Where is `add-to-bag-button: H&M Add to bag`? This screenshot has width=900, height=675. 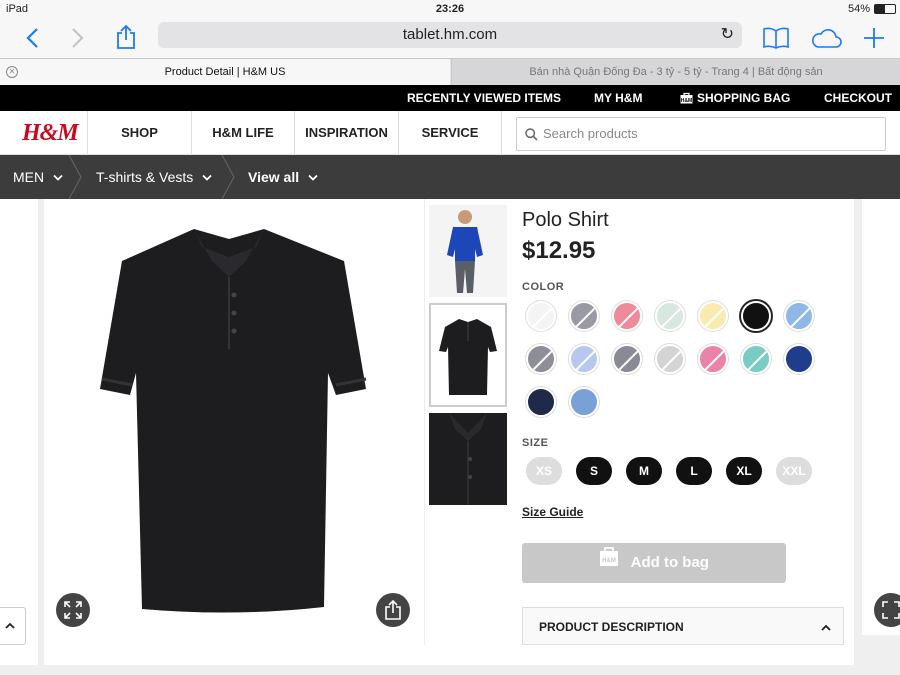 add-to-bag-button: H&M Add to bag is located at coordinates (654, 563).